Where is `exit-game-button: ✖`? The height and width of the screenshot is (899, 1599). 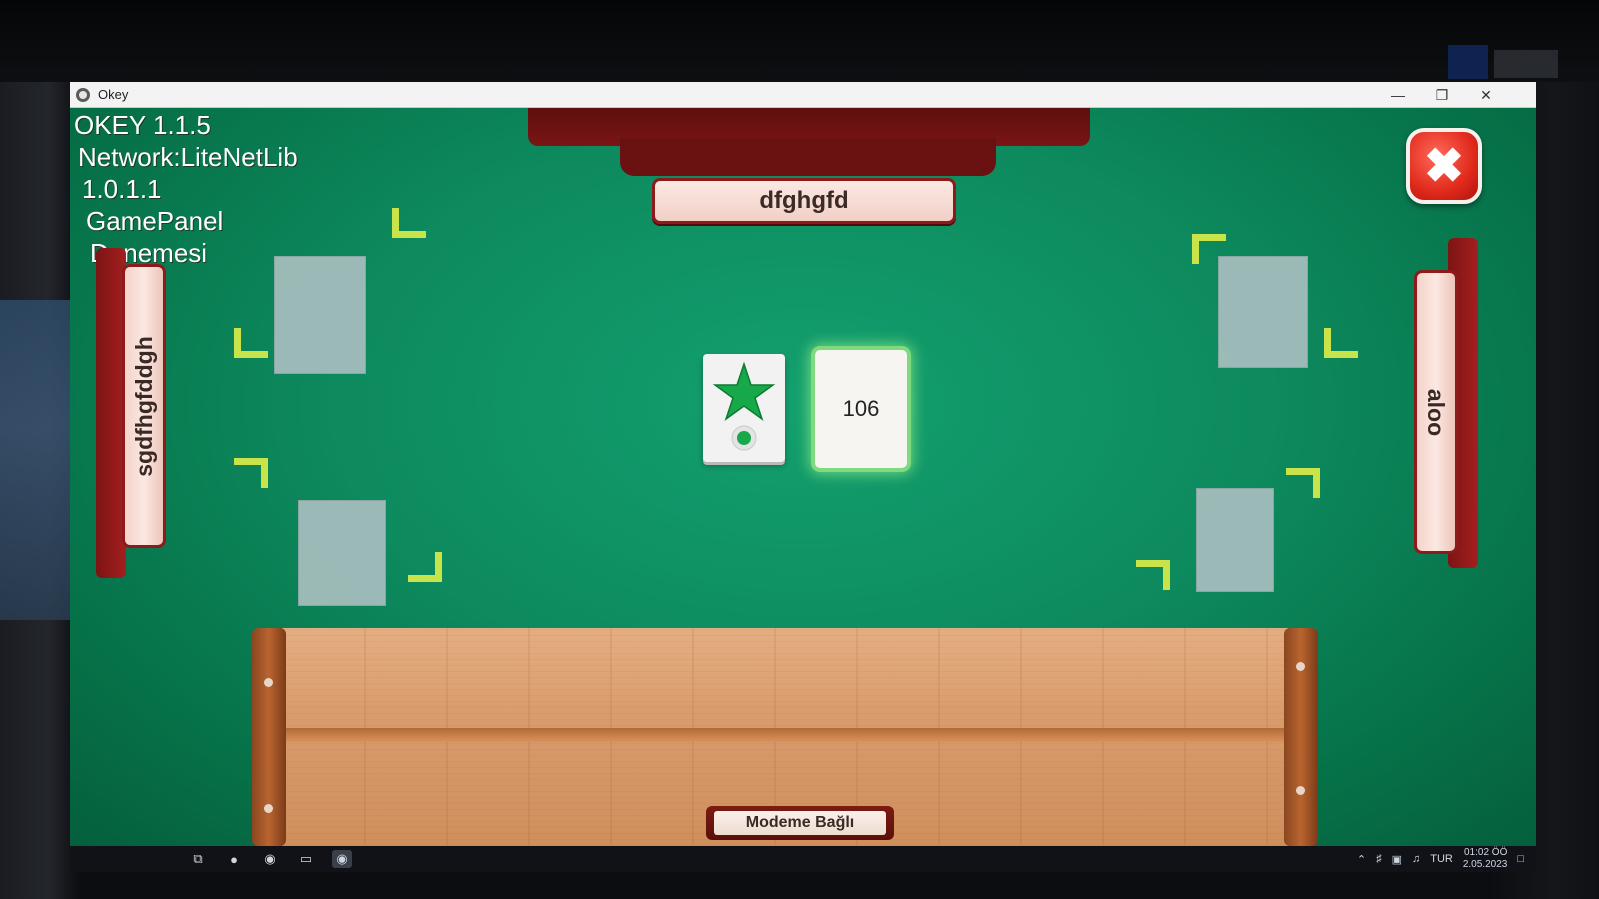
exit-game-button: ✖ is located at coordinates (1444, 166).